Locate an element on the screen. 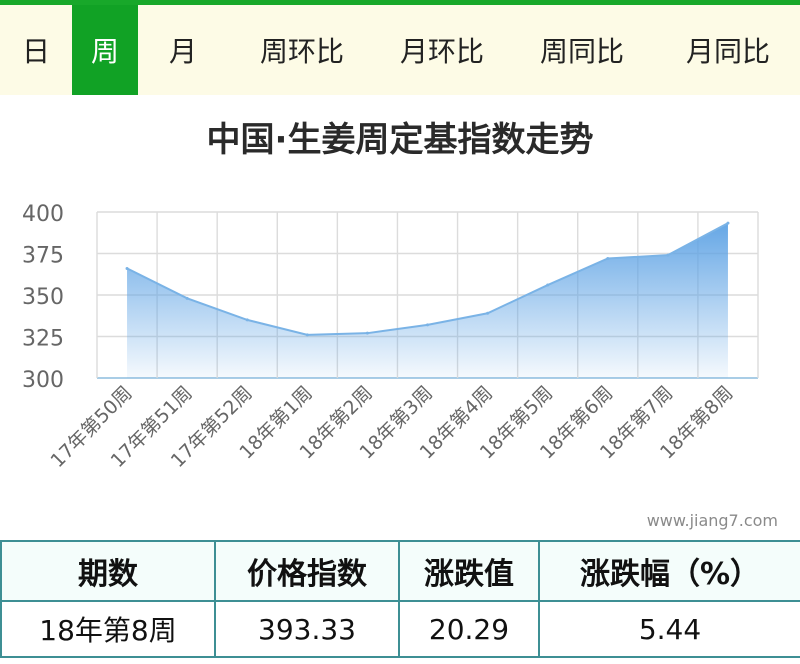 This screenshot has width=800, height=664. header-change-value: 涨跌值 is located at coordinates (469, 571).